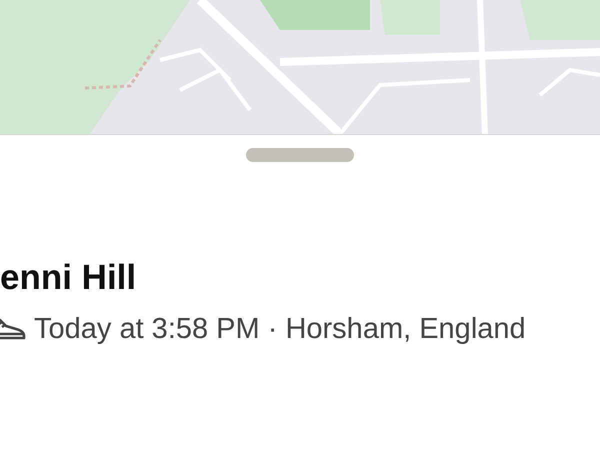 This screenshot has height=450, width=600. Describe the element at coordinates (280, 329) in the screenshot. I see `activity-time-location: Today at 3:58 PM · Horsham, England` at that location.